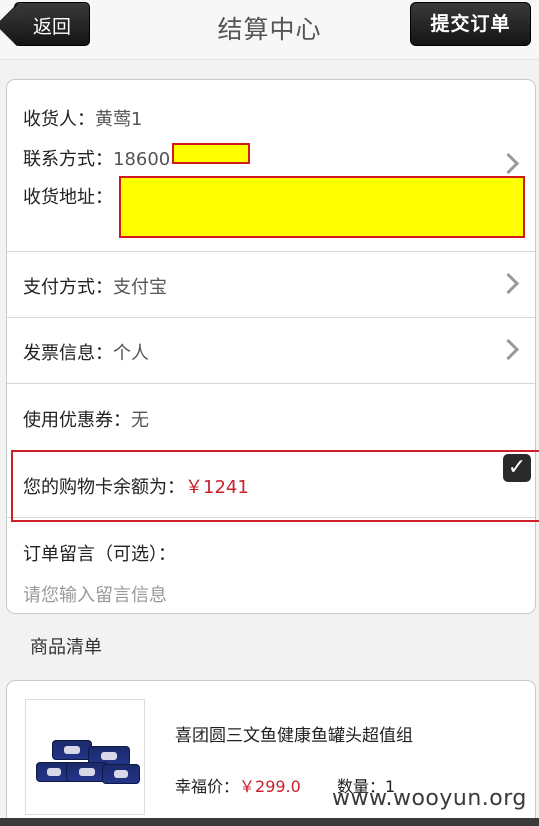 Image resolution: width=539 pixels, height=826 pixels. What do you see at coordinates (207, 786) in the screenshot?
I see `price-label: 幸福价：` at bounding box center [207, 786].